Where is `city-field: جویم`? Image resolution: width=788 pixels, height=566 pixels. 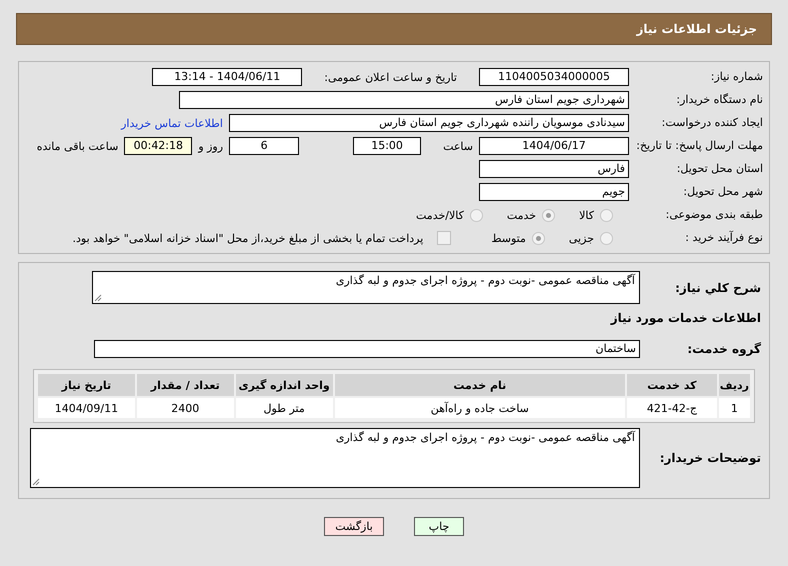 city-field: جویم is located at coordinates (554, 192).